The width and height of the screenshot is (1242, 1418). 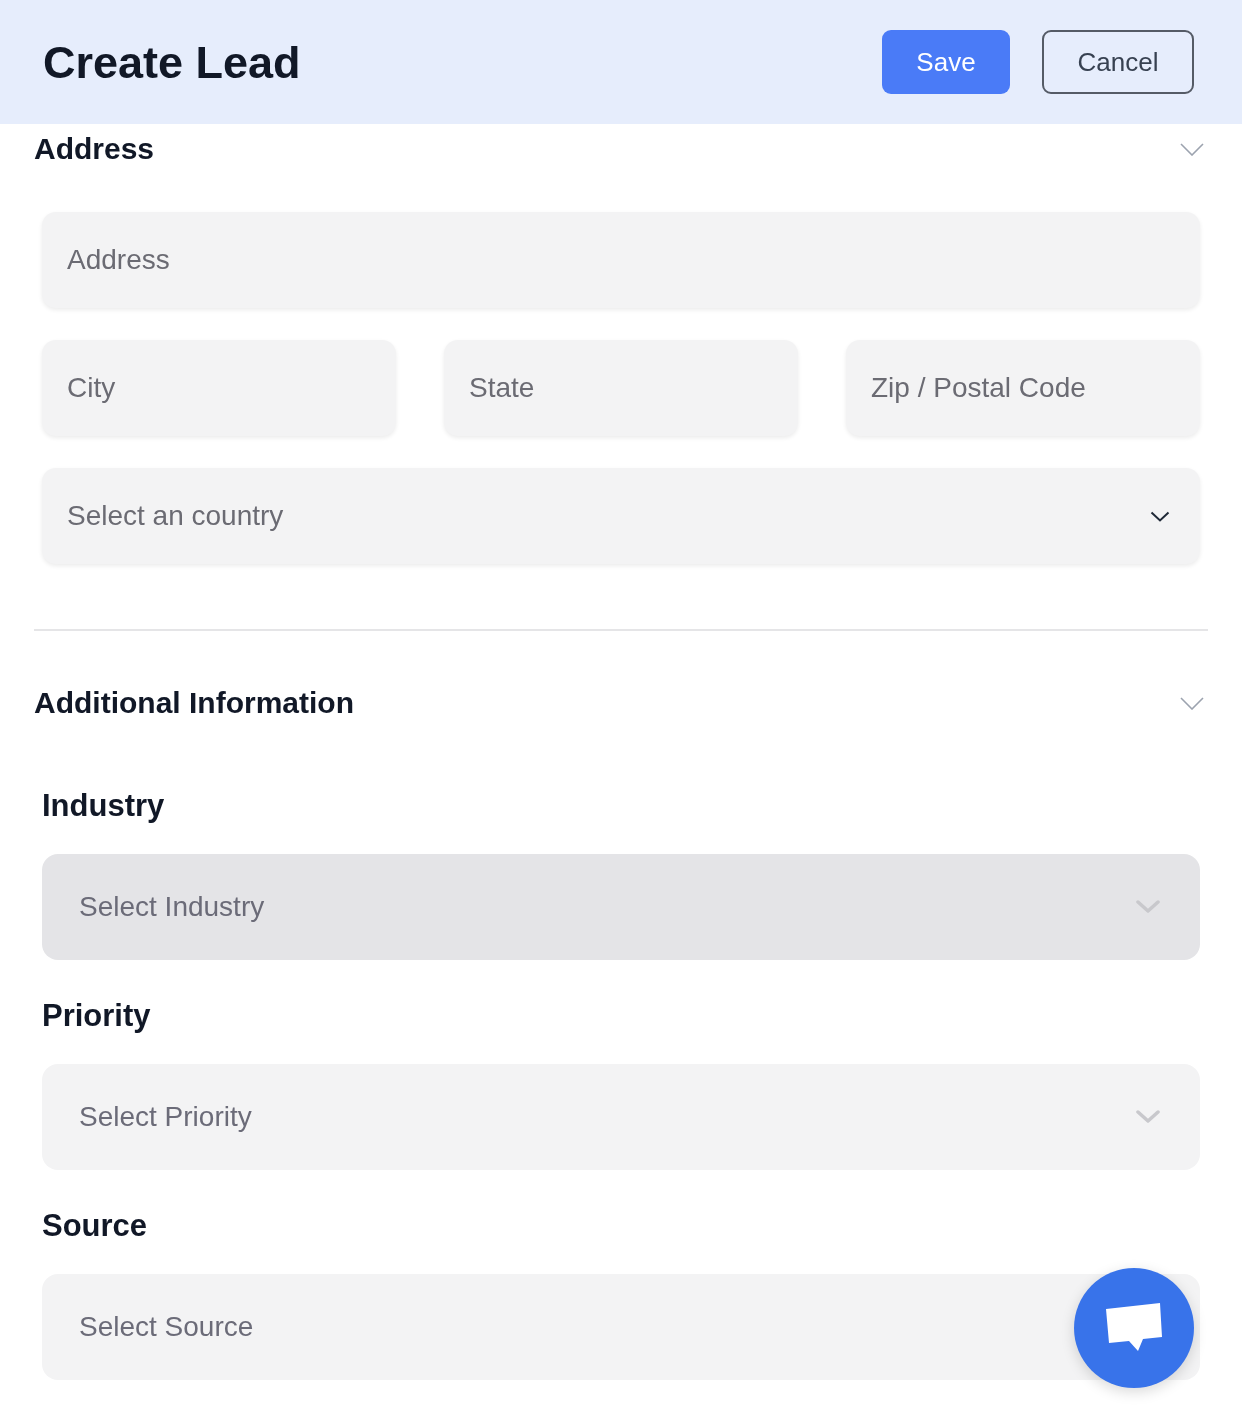 I want to click on address-field: Address, so click(x=621, y=260).